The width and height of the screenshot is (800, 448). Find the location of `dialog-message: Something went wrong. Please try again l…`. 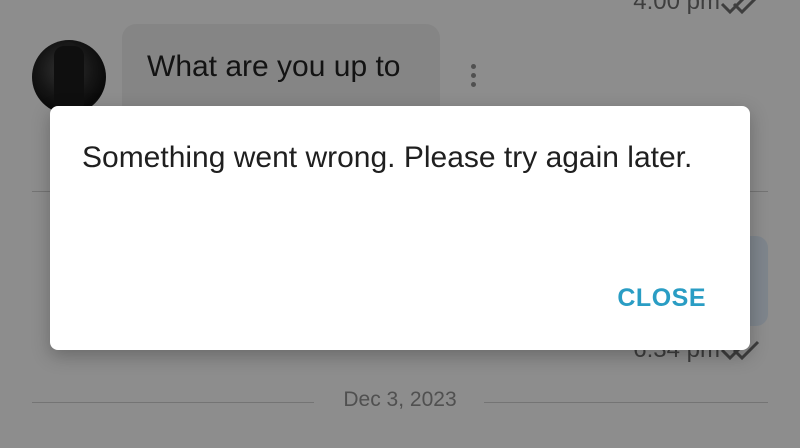

dialog-message: Something went wrong. Please try again l… is located at coordinates (387, 157).